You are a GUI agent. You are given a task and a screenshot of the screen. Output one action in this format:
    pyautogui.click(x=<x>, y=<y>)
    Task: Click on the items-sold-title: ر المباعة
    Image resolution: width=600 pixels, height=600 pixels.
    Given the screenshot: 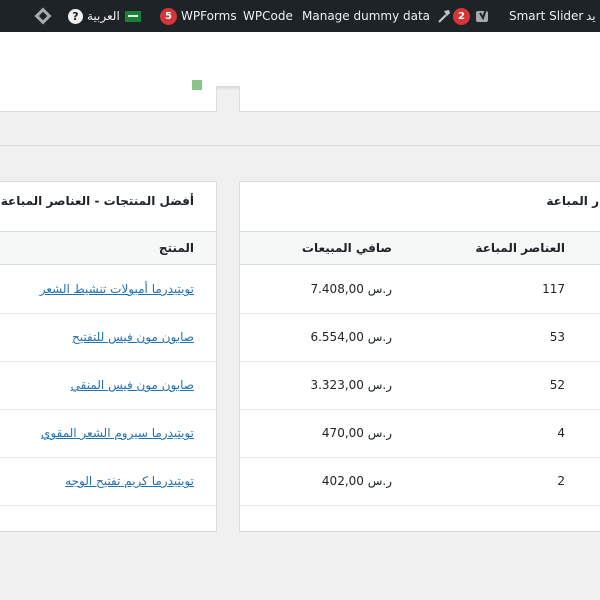 What is the action you would take?
    pyautogui.click(x=572, y=201)
    